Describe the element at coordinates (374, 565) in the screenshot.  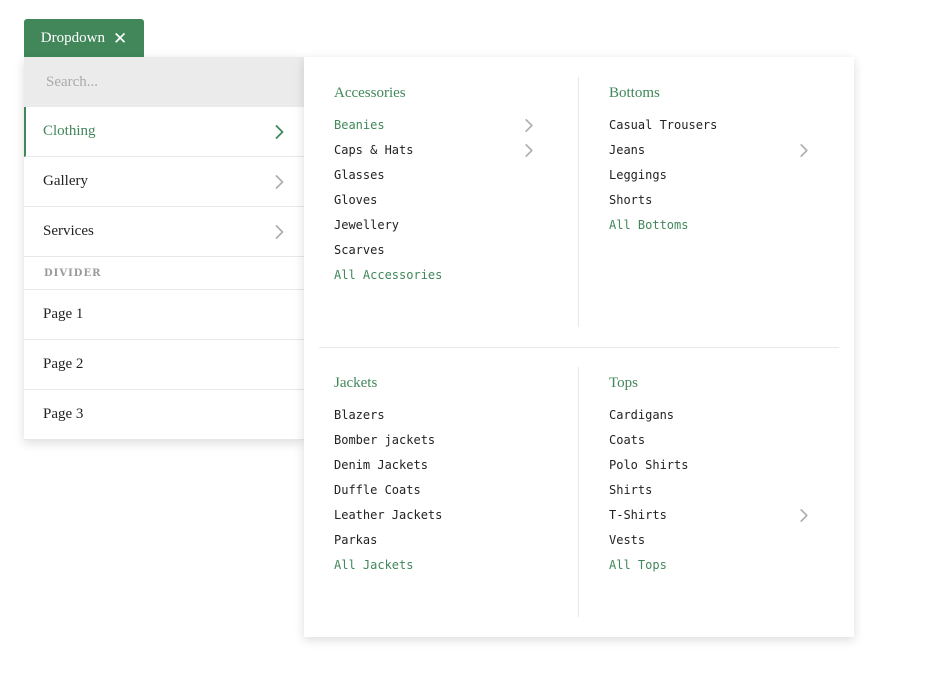
I see `link-label: All Jackets` at that location.